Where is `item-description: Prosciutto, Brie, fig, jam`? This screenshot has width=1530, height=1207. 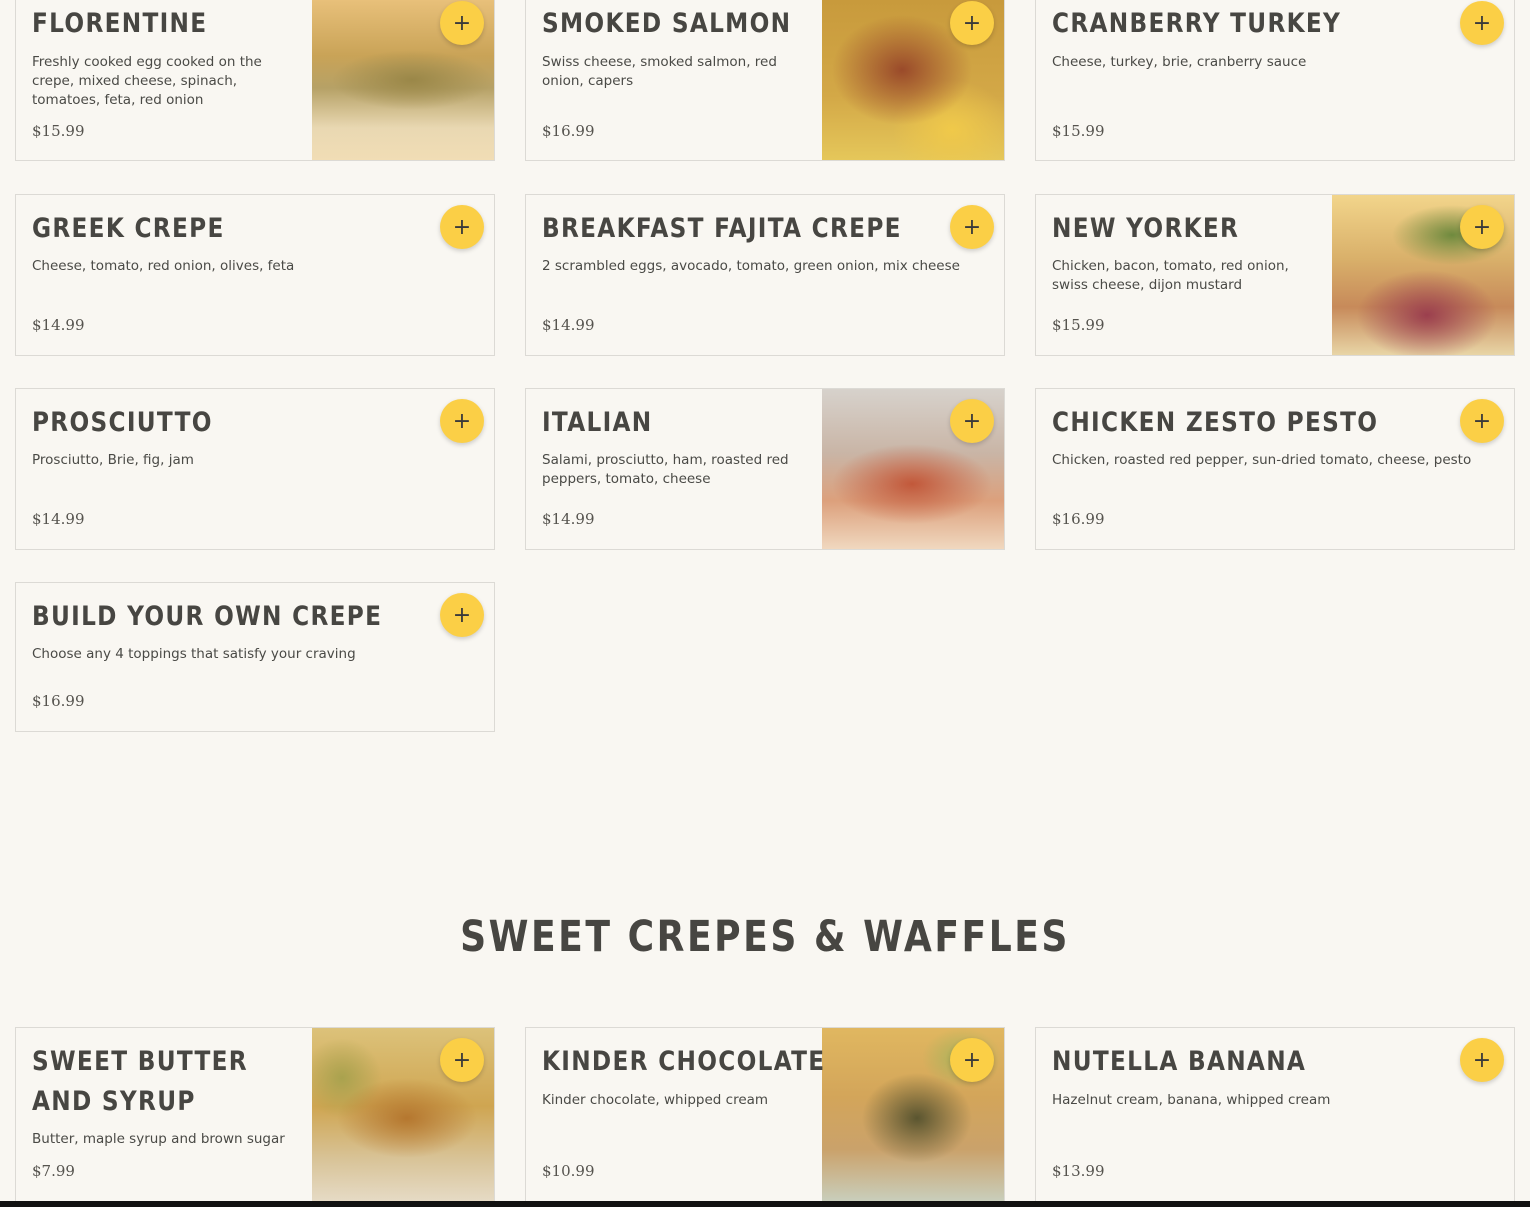
item-description: Prosciutto, Brie, fig, jam is located at coordinates (113, 460).